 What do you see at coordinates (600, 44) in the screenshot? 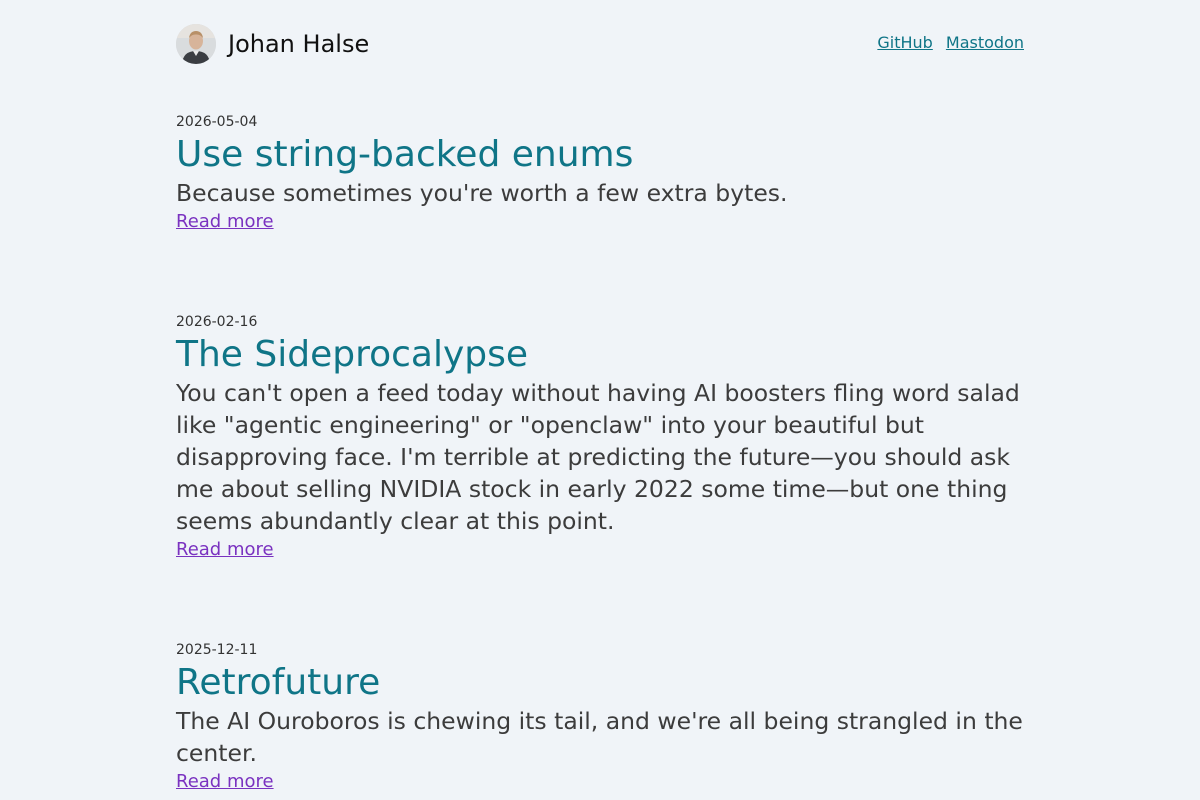
I see `site-header: Johan Halse GitHub Mastodon` at bounding box center [600, 44].